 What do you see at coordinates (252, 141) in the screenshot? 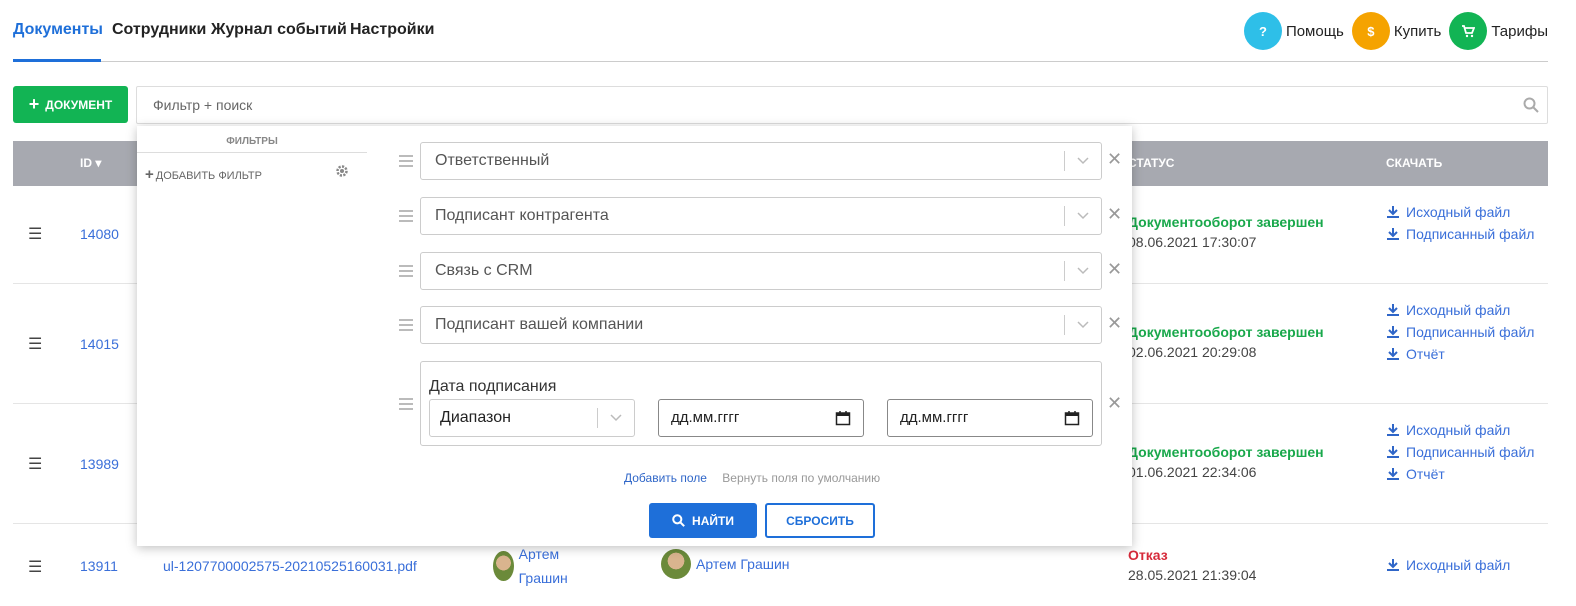
I see `filters-title: ФИЛЬТРЫ` at bounding box center [252, 141].